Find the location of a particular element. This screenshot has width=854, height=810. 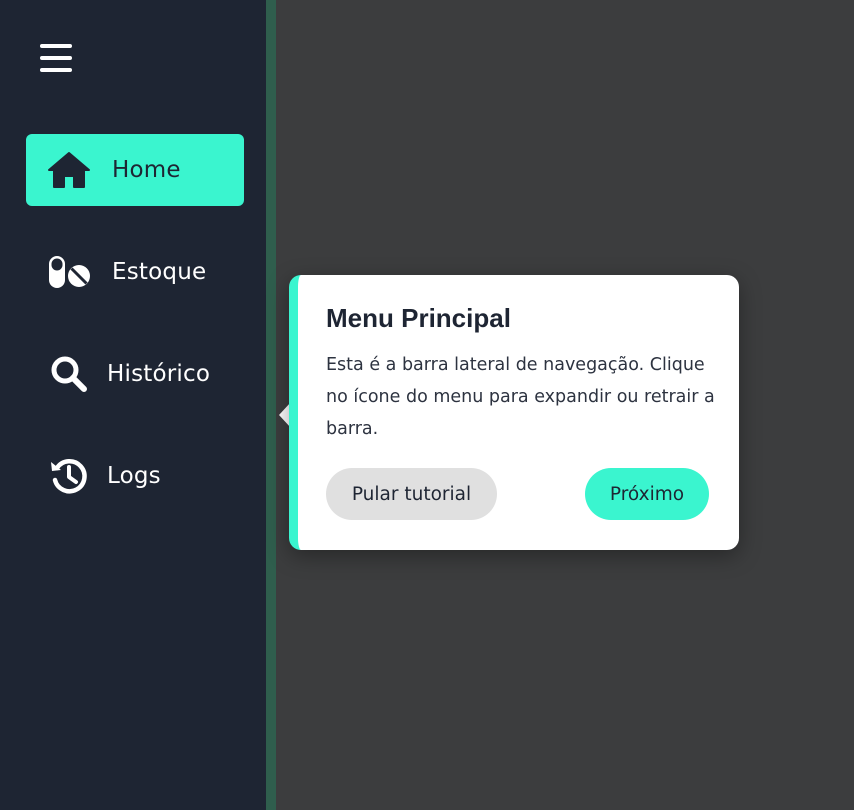

sidebar-item-estoque: Estoque is located at coordinates (135, 272).